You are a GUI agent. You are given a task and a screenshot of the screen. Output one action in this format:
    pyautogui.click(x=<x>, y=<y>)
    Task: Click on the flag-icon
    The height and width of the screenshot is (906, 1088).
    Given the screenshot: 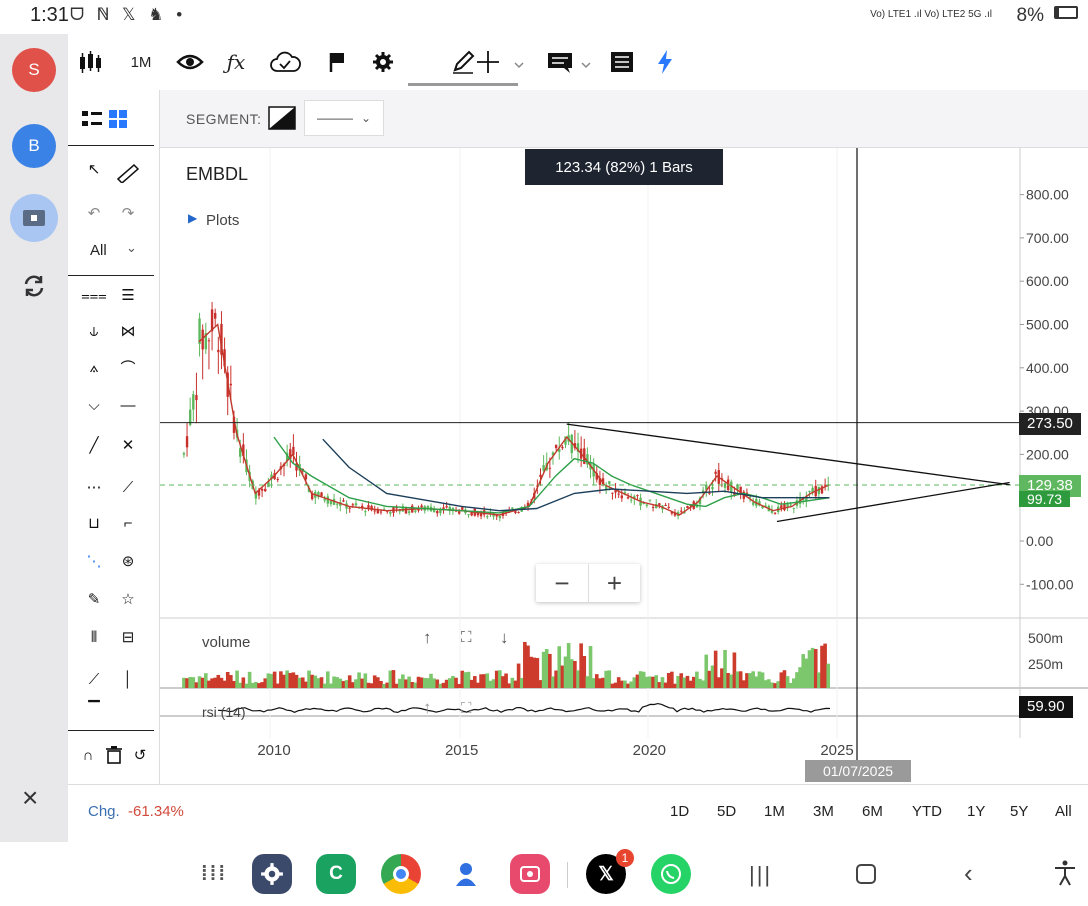 What is the action you would take?
    pyautogui.click(x=337, y=62)
    